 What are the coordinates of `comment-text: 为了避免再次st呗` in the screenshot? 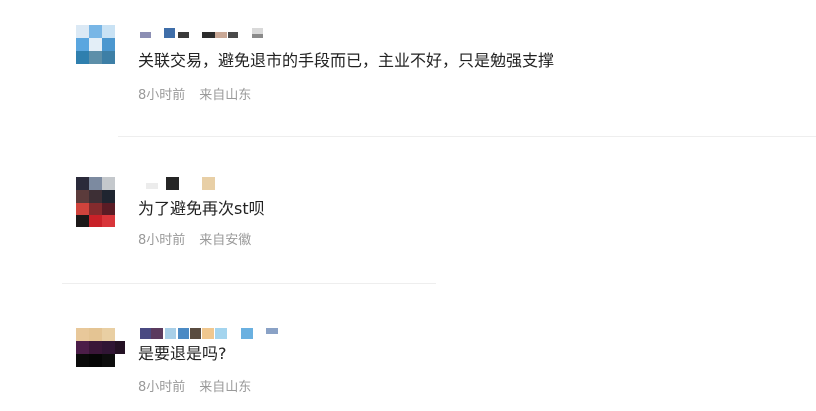 It's located at (201, 208).